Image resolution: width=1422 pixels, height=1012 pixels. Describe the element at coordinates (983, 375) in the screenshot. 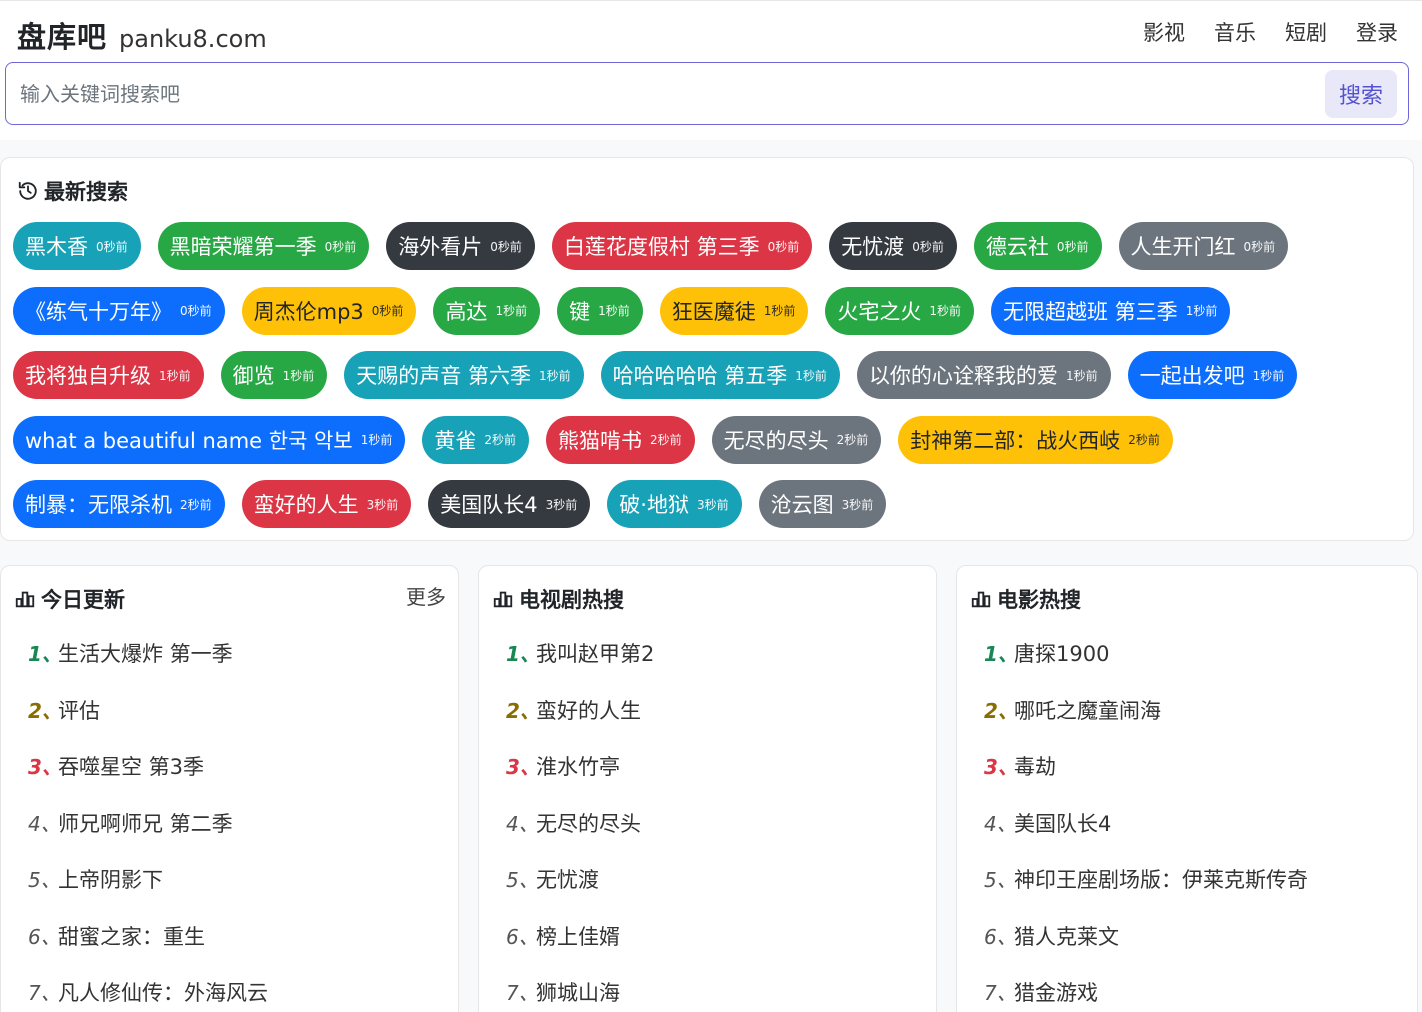

I see `search-tag: 以你的心诠释我的爱 1秒前` at that location.